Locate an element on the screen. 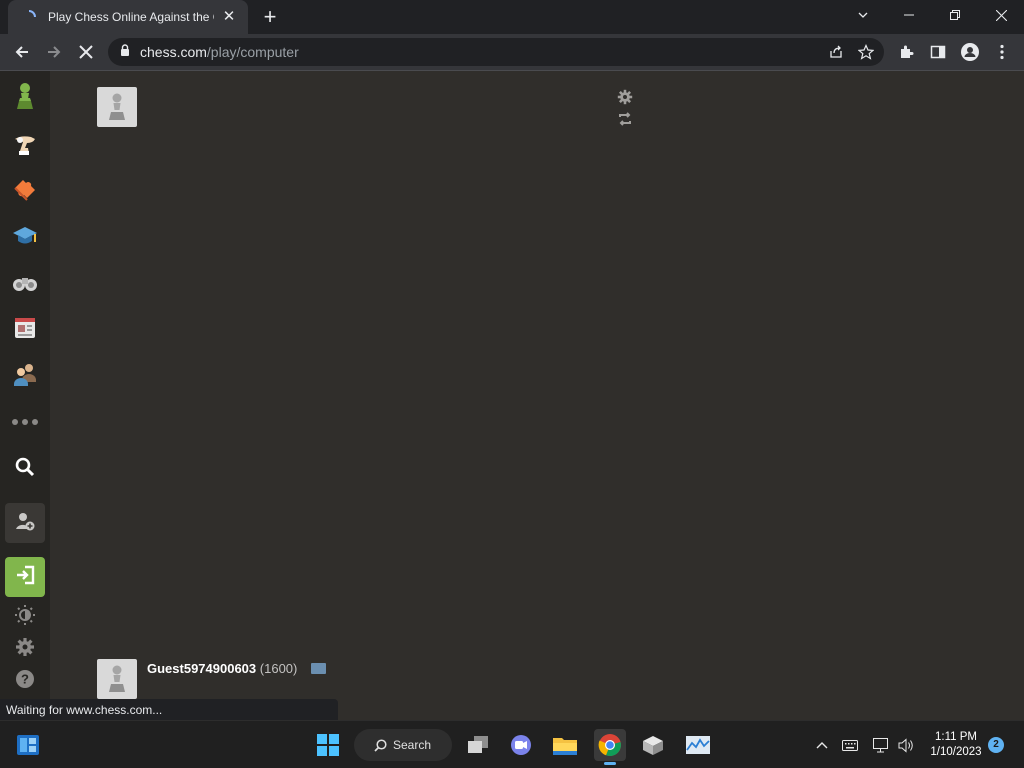 Image resolution: width=1024 pixels, height=768 pixels. sidebar-item-help: ? is located at coordinates (25, 681).